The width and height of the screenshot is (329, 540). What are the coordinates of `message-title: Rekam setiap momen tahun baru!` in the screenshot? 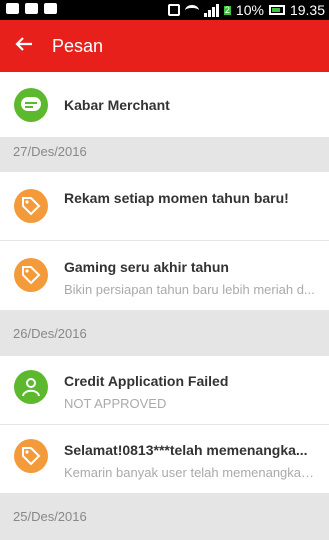 It's located at (176, 198).